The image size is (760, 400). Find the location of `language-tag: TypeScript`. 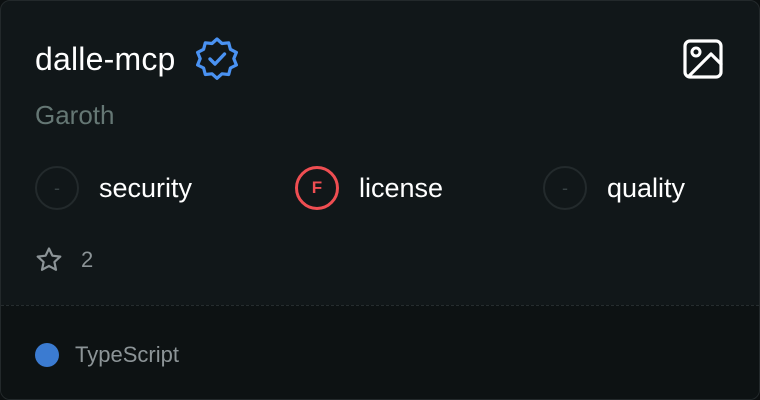

language-tag: TypeScript is located at coordinates (107, 355).